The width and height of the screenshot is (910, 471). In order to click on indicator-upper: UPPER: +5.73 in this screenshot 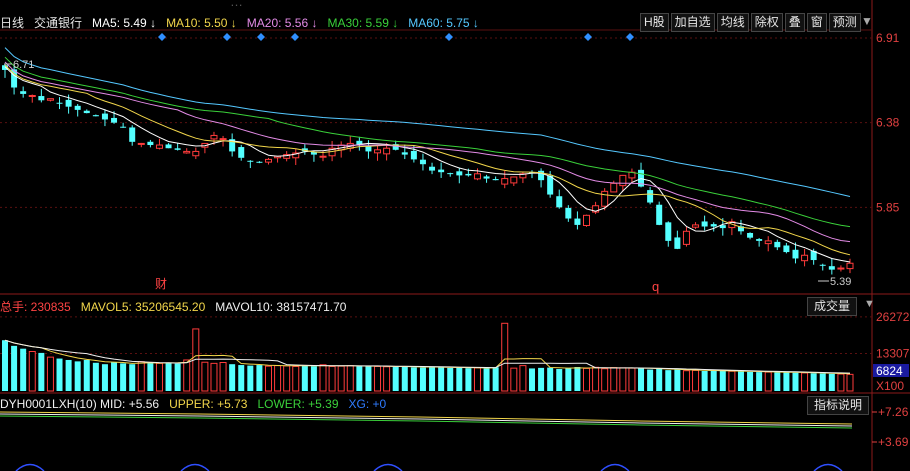, I will do `click(208, 404)`.